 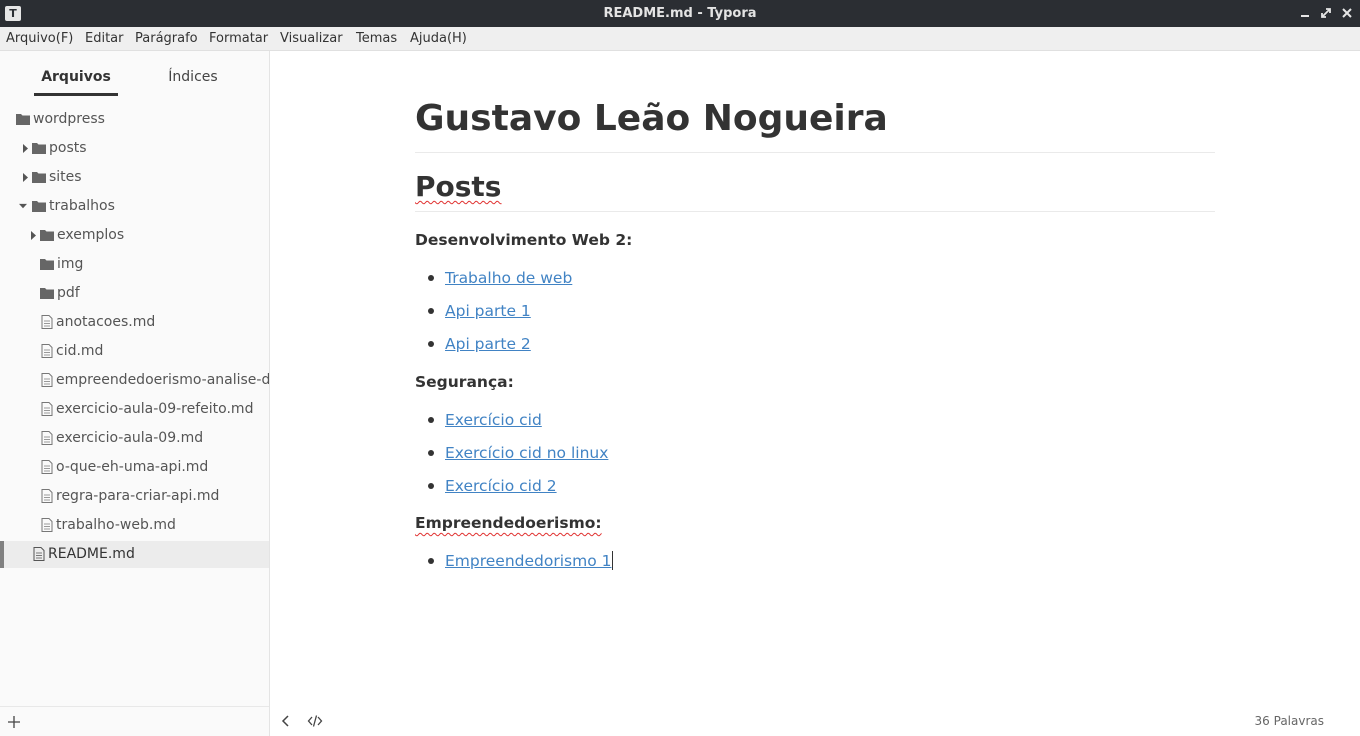 I want to click on sidebar-footer, so click(x=134, y=721).